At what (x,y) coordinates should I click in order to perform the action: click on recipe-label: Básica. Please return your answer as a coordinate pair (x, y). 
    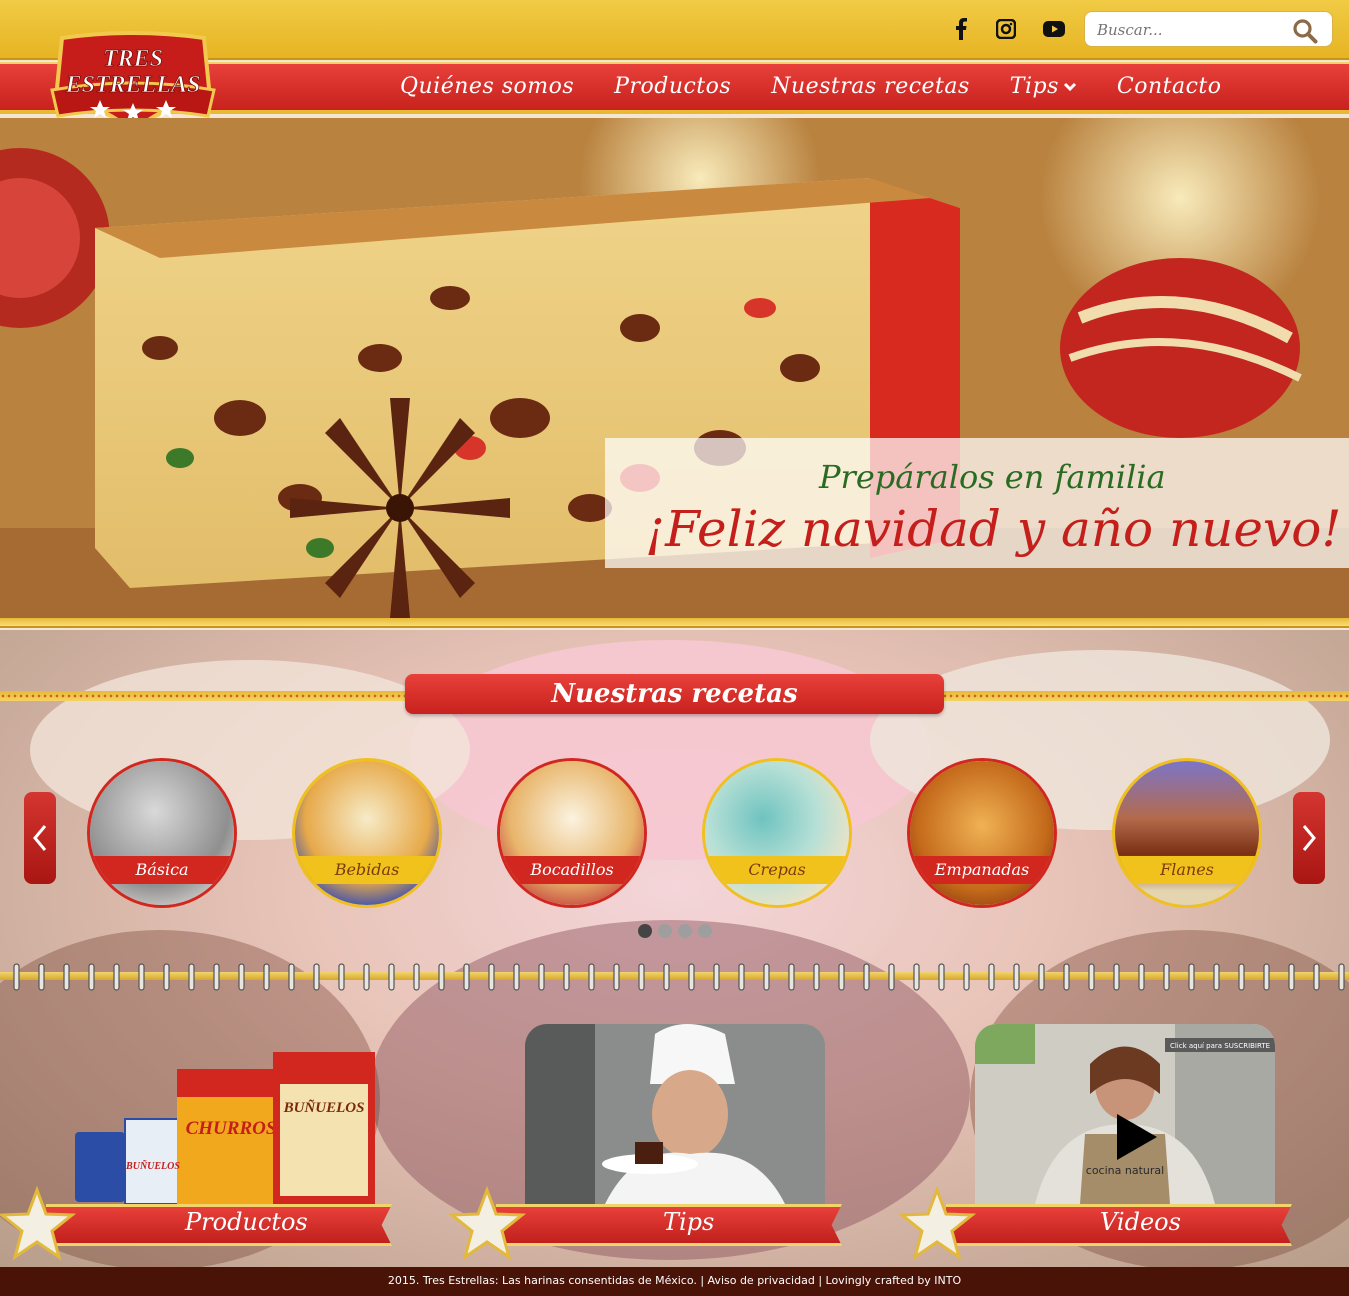
    Looking at the image, I should click on (162, 870).